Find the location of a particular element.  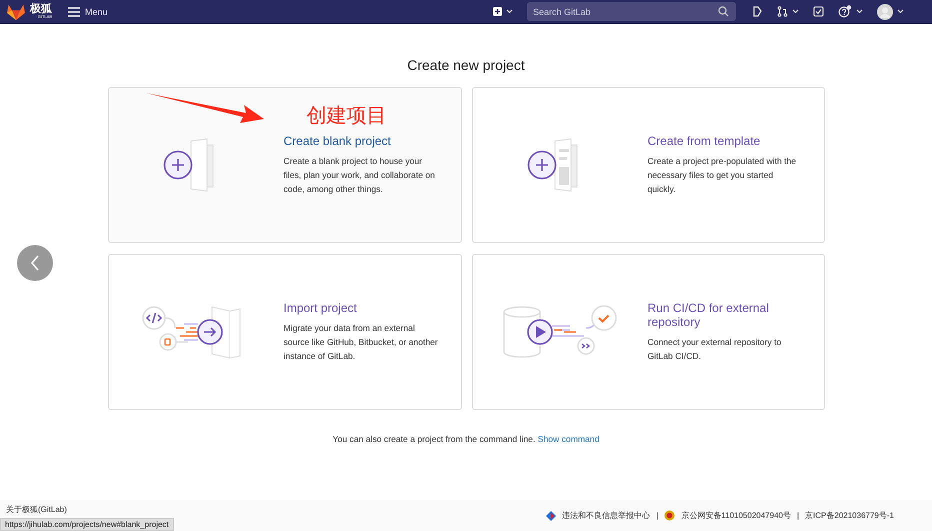

user-avatar-dropdown is located at coordinates (890, 12).